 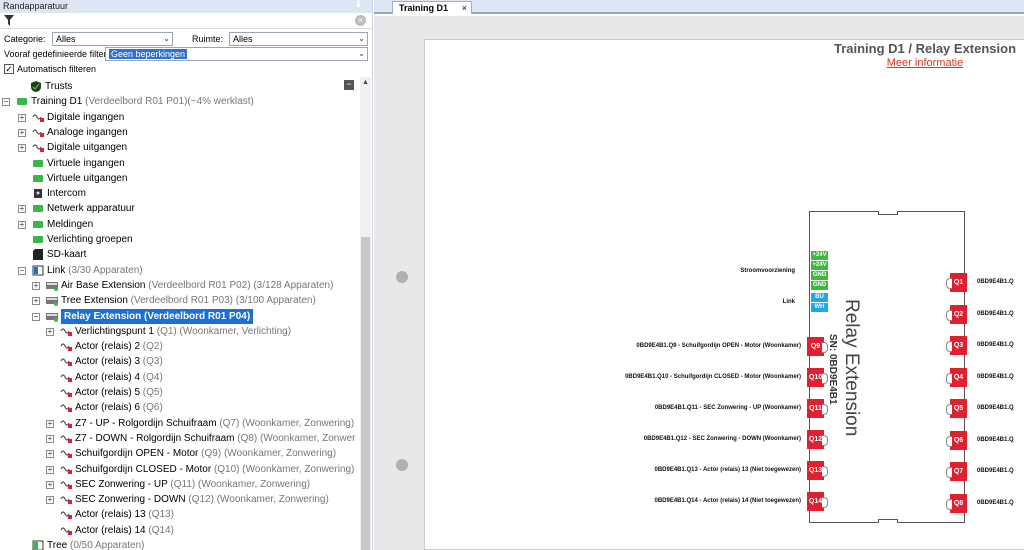 What do you see at coordinates (66, 254) in the screenshot?
I see `tree-node-label: SD-kaart` at bounding box center [66, 254].